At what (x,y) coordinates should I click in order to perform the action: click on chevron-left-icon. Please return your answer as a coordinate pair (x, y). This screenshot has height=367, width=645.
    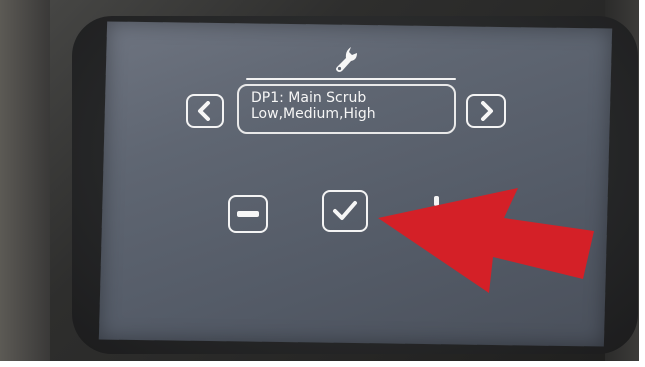
    Looking at the image, I should click on (204, 111).